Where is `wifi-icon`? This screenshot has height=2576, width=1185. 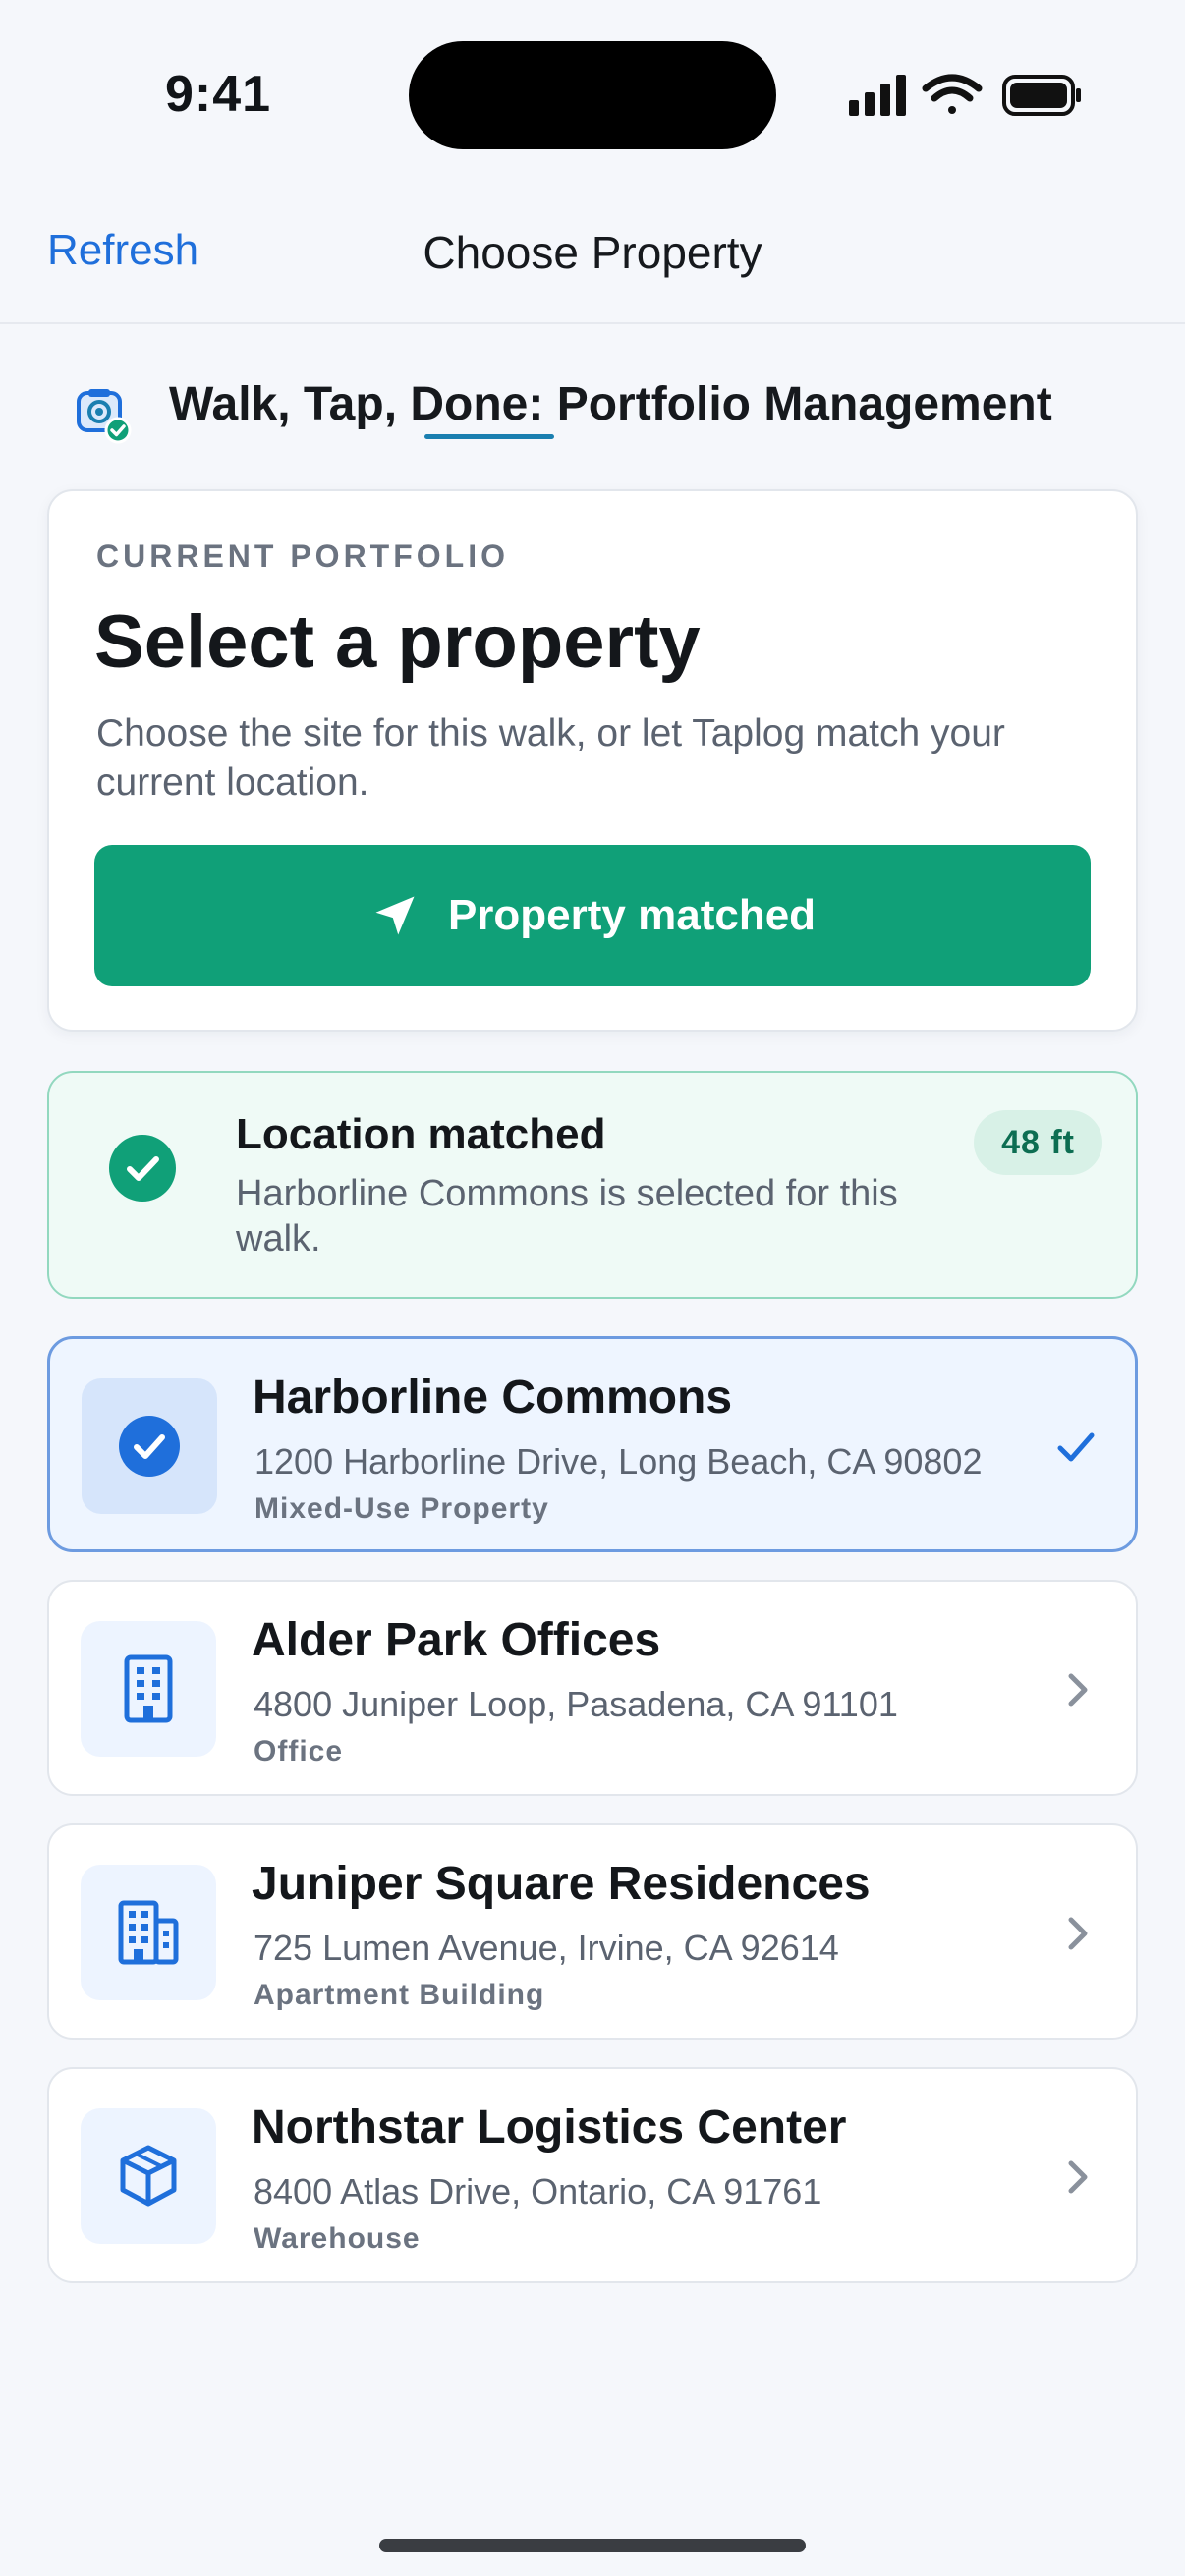
wifi-icon is located at coordinates (953, 94).